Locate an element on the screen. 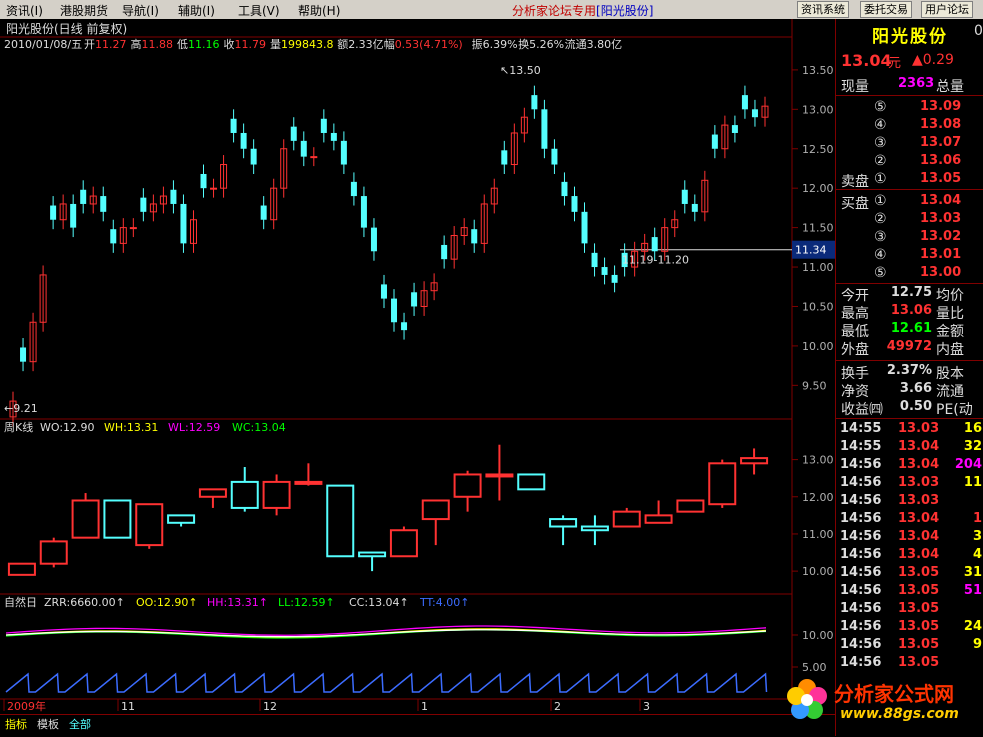 The width and height of the screenshot is (983, 737). order-index: ⑤ is located at coordinates (880, 107).